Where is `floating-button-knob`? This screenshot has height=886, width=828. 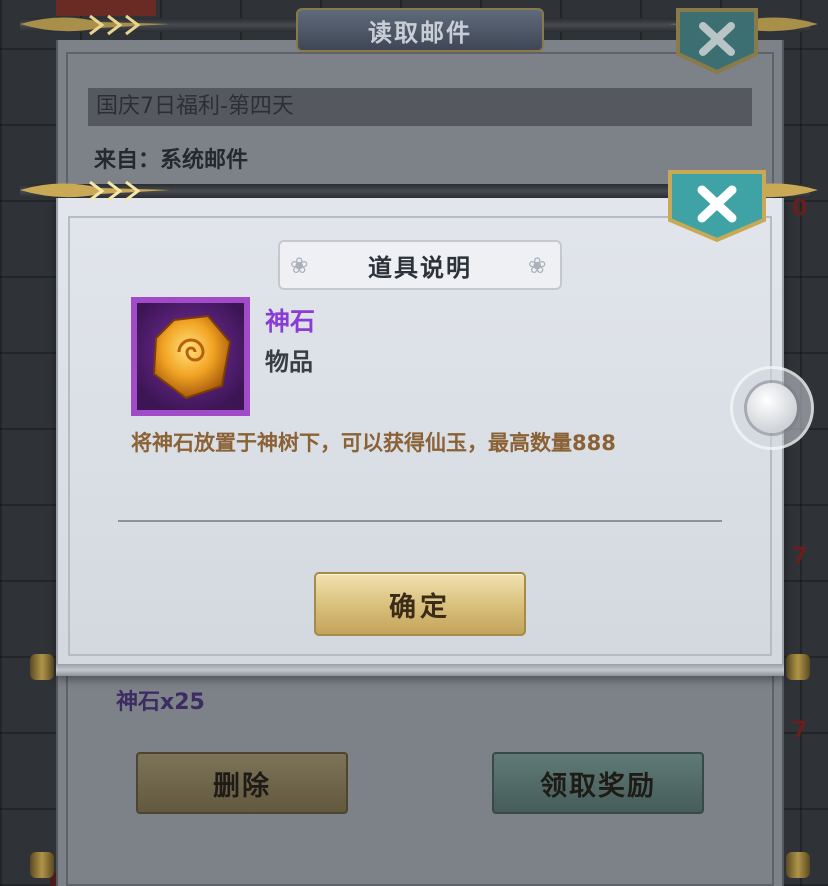 floating-button-knob is located at coordinates (772, 408).